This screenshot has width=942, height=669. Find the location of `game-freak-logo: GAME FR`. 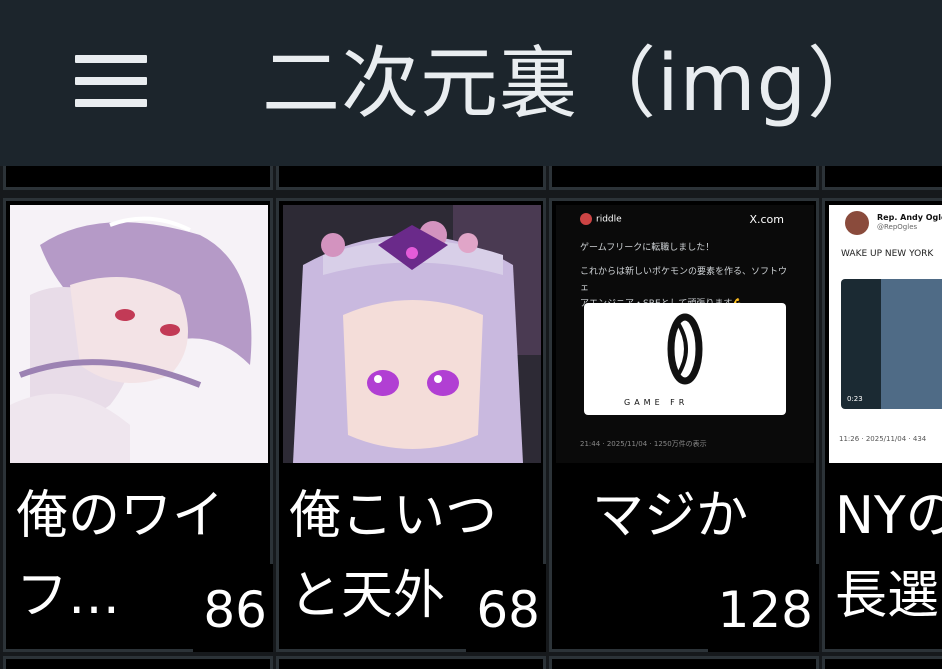

game-freak-logo: GAME FR is located at coordinates (663, 360).